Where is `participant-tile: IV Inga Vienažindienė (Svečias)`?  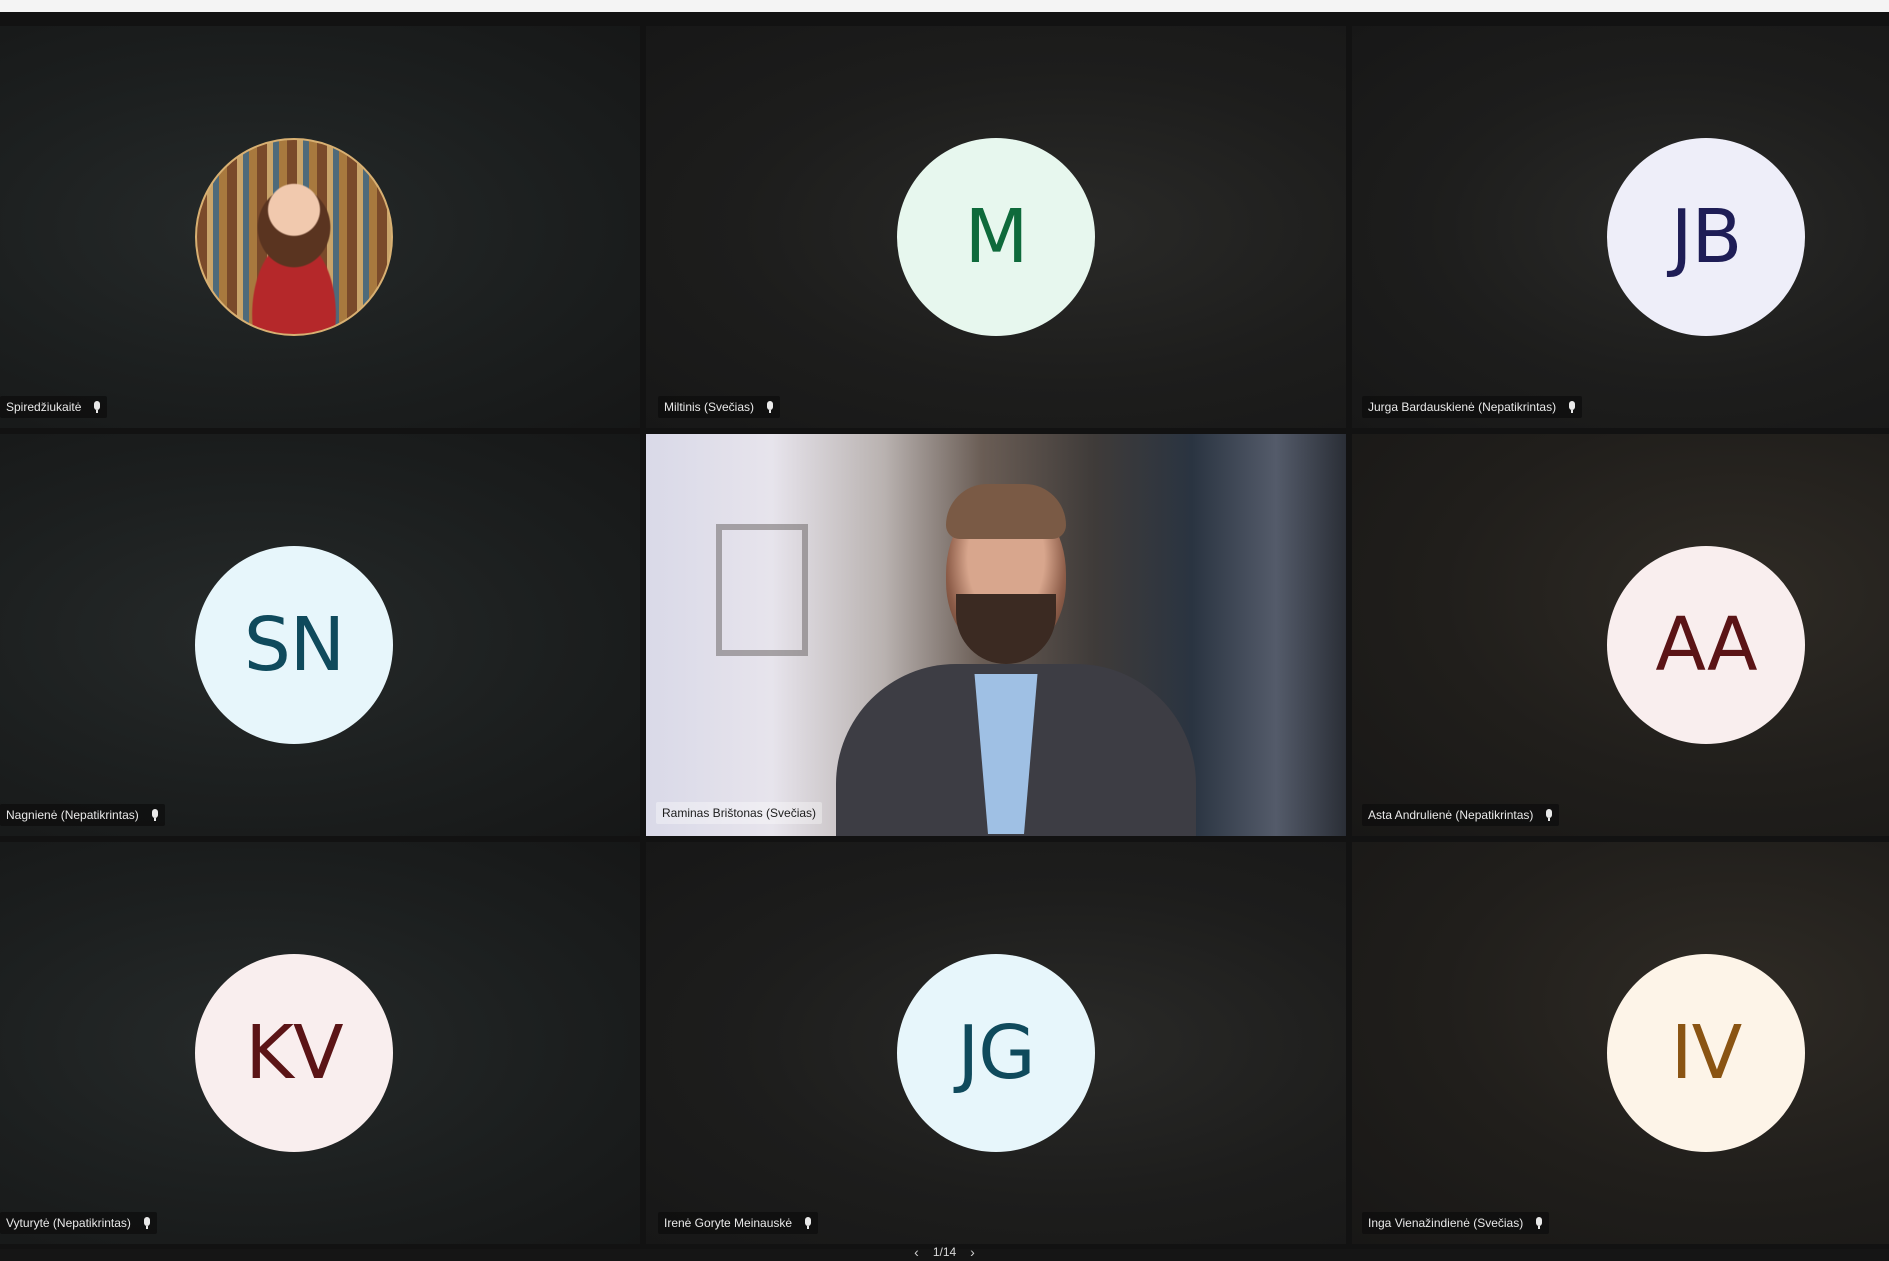
participant-tile: IV Inga Vienažindienė (Svečias) is located at coordinates (1620, 1043).